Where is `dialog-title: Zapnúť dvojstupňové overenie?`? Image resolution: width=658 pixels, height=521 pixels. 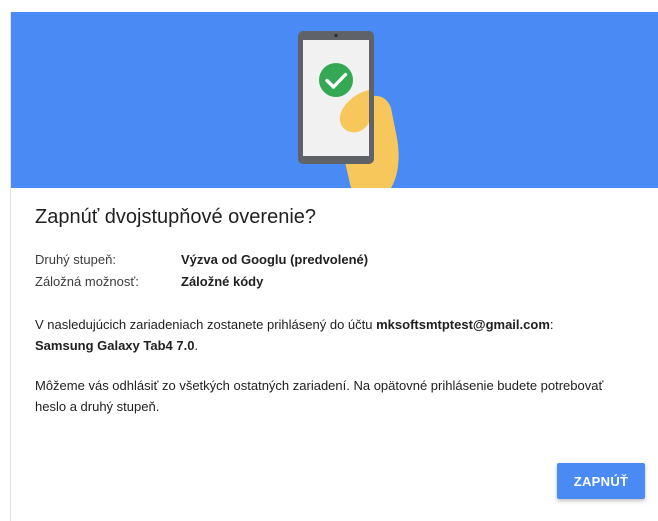
dialog-title: Zapnúť dvojstupňové overenie? is located at coordinates (176, 217).